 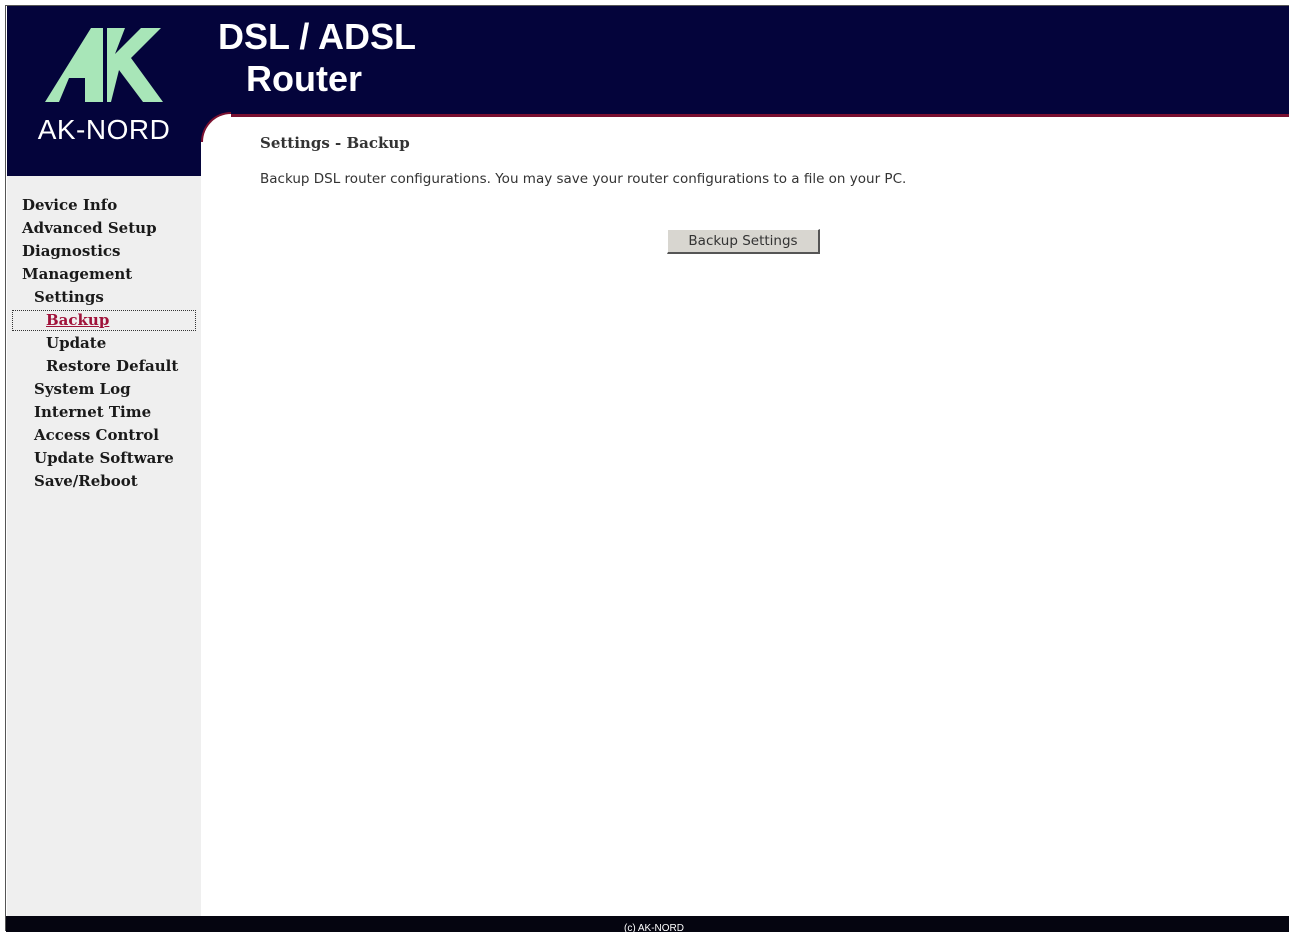 What do you see at coordinates (104, 274) in the screenshot?
I see `nav-management: Management` at bounding box center [104, 274].